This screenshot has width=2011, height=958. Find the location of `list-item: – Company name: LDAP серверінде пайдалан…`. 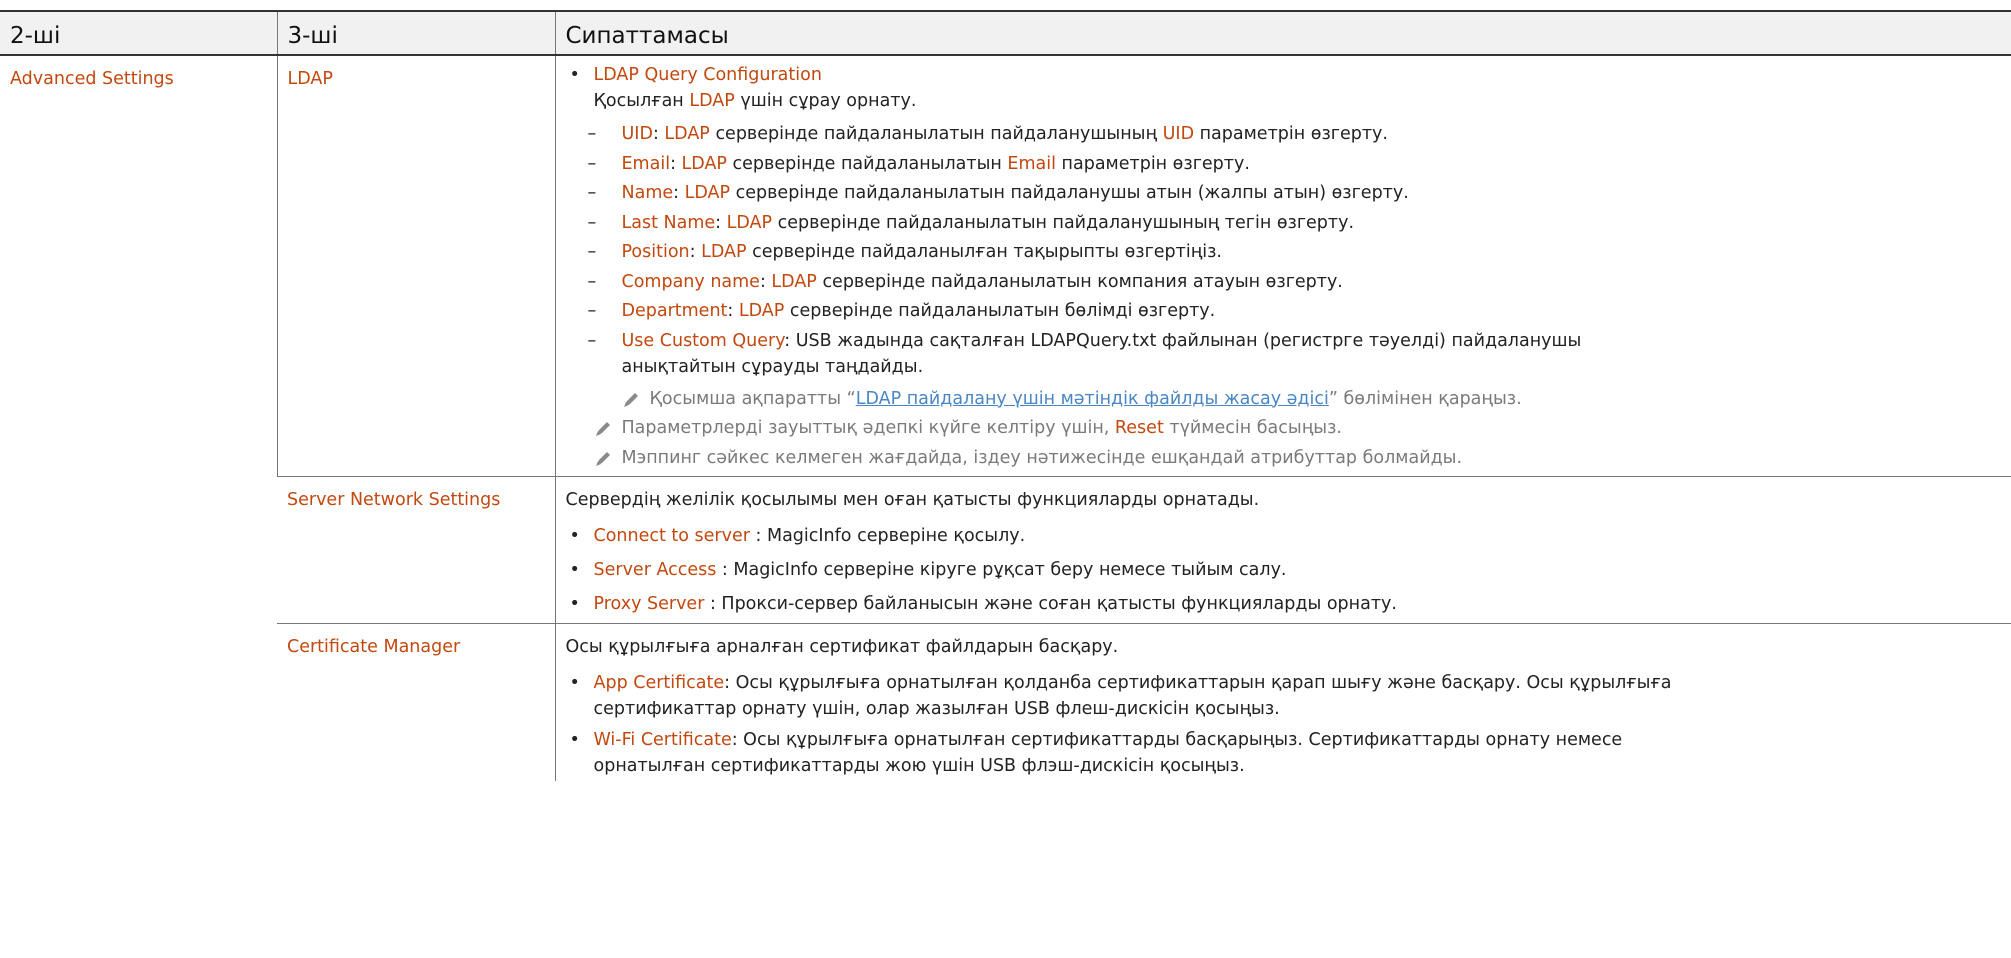

list-item: – Company name: LDAP серверінде пайдалан… is located at coordinates (965, 281).